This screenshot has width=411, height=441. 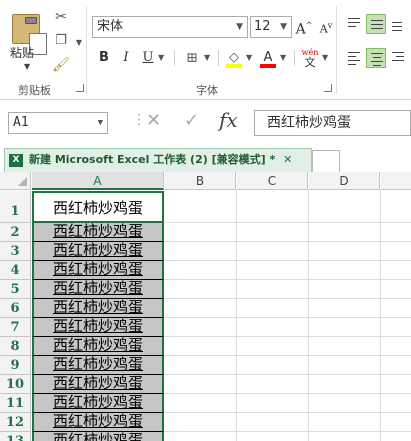 I want to click on align-top-icon, so click(x=354, y=24).